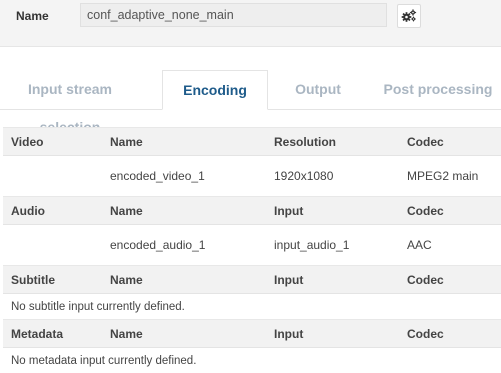 The height and width of the screenshot is (373, 501). I want to click on settings-button, so click(409, 16).